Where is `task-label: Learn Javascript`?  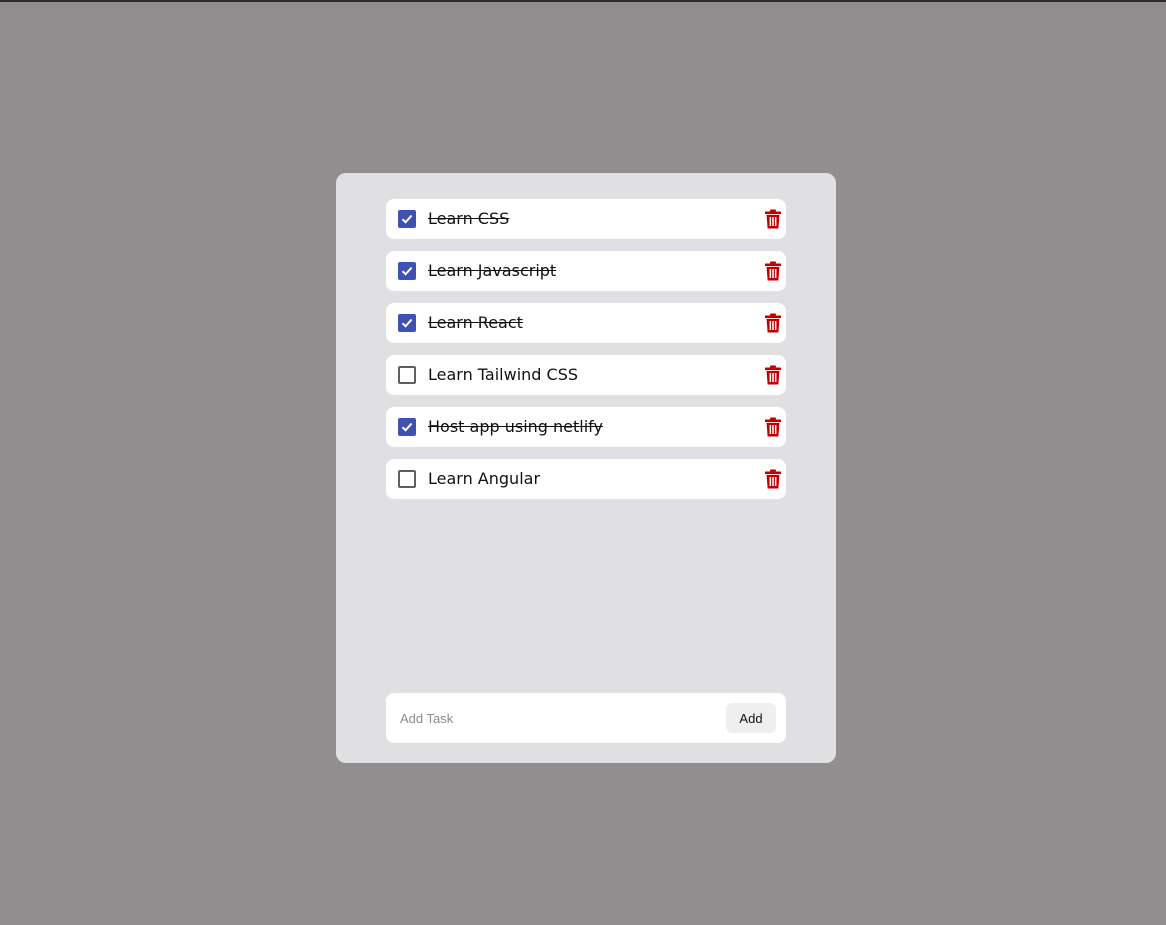 task-label: Learn Javascript is located at coordinates (492, 270).